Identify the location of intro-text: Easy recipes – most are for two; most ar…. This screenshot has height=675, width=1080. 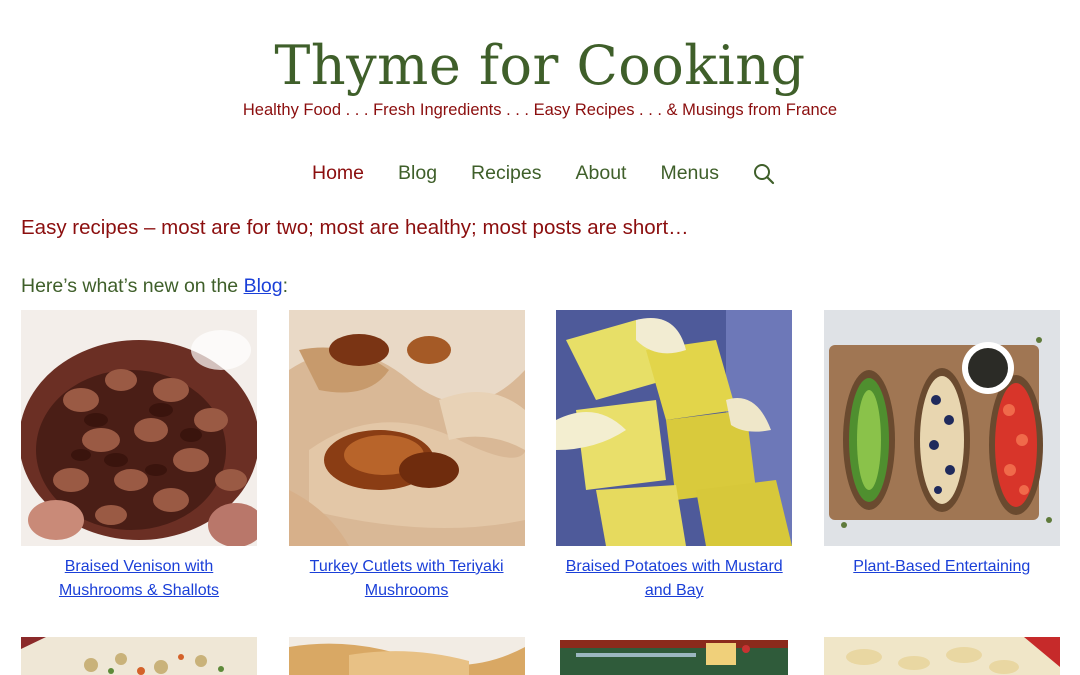
(355, 227).